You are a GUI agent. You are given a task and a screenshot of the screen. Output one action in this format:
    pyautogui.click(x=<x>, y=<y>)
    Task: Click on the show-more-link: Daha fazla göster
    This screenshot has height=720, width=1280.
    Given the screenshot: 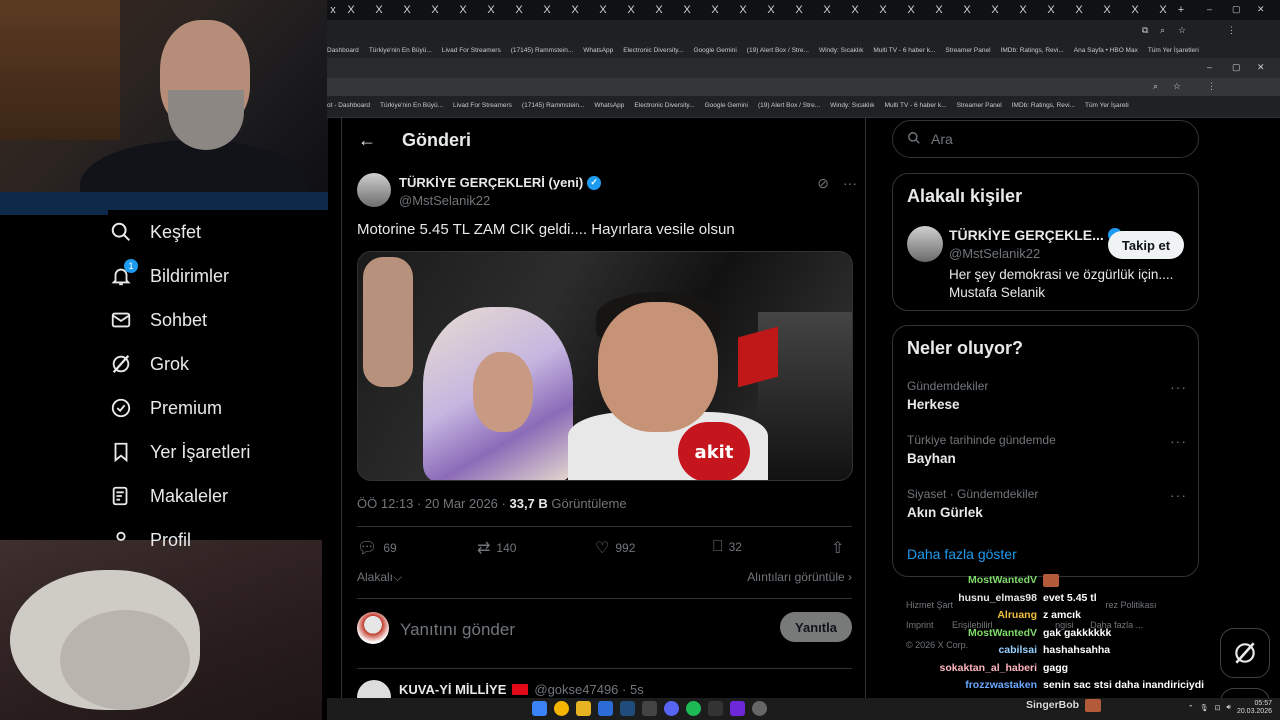 What is the action you would take?
    pyautogui.click(x=962, y=554)
    